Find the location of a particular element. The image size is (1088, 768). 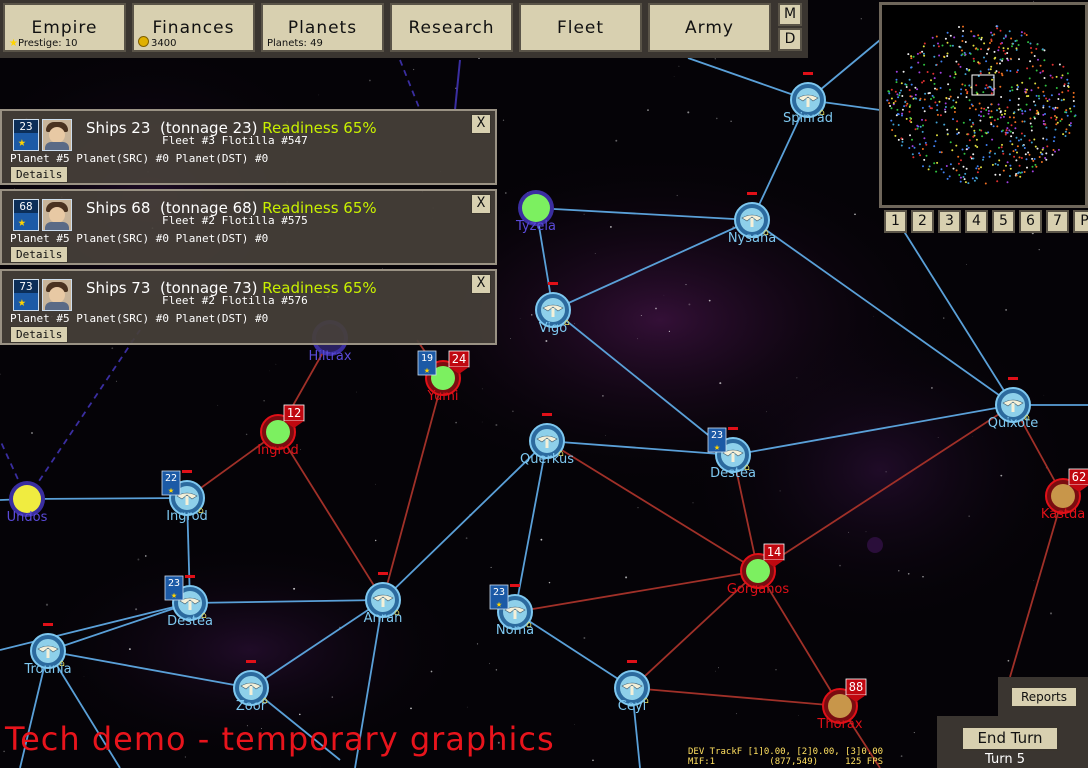

money-text: 3400 is located at coordinates (157, 42).